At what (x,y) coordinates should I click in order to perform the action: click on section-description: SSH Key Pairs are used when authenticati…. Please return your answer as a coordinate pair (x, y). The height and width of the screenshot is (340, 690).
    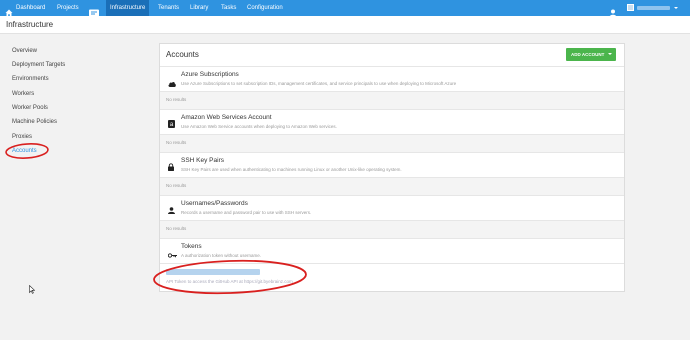
    Looking at the image, I should click on (291, 169).